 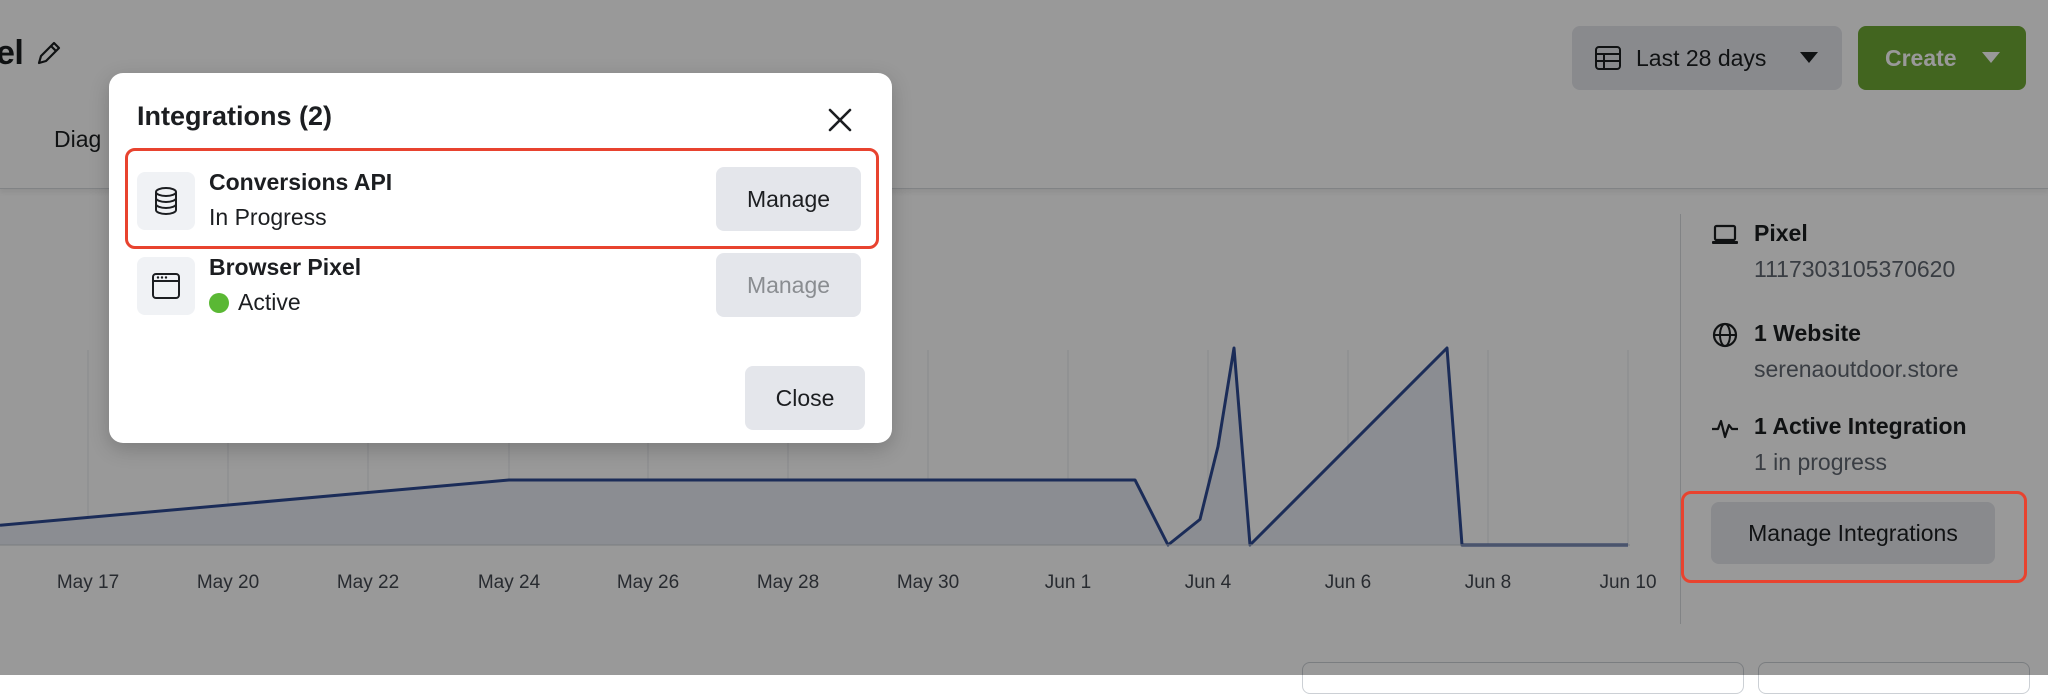 What do you see at coordinates (840, 120) in the screenshot?
I see `close-icon` at bounding box center [840, 120].